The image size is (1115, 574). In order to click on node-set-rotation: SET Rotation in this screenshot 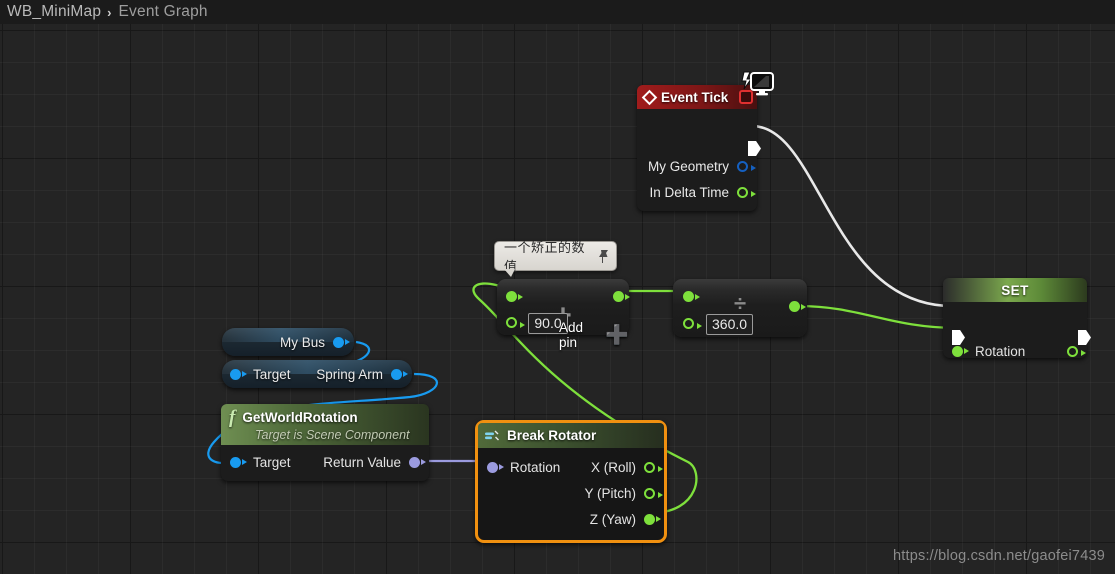, I will do `click(1017, 318)`.